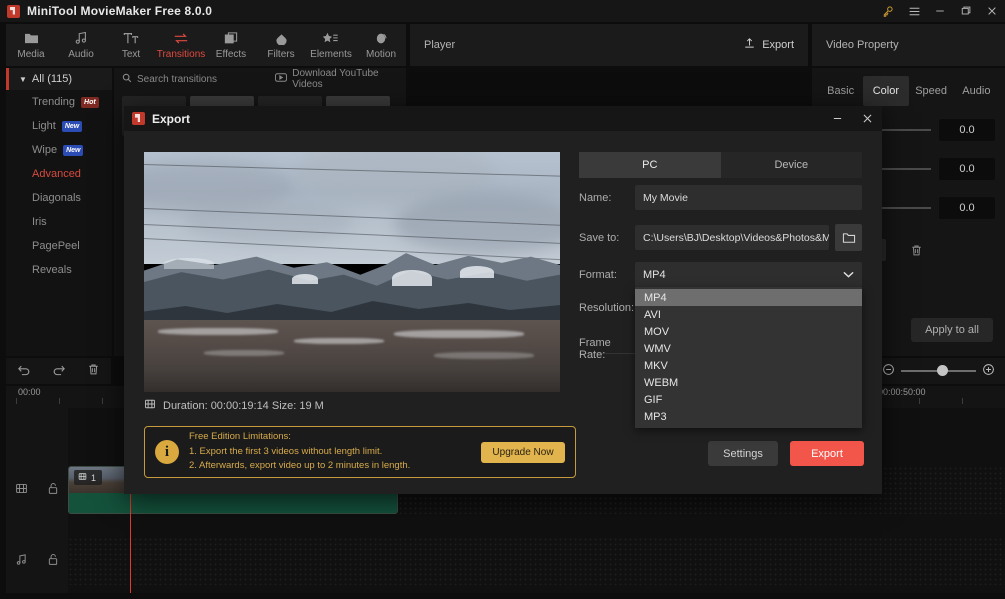  I want to click on format-value: MP4, so click(654, 274).